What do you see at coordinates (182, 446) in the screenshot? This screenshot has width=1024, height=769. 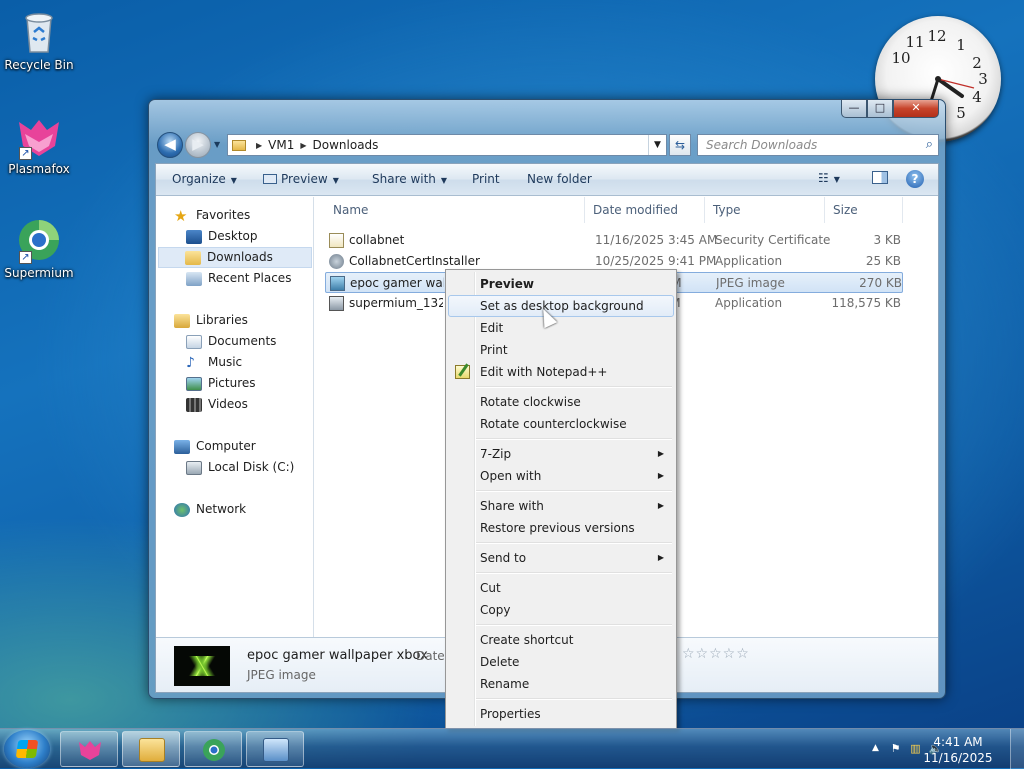 I see `computer-icon` at bounding box center [182, 446].